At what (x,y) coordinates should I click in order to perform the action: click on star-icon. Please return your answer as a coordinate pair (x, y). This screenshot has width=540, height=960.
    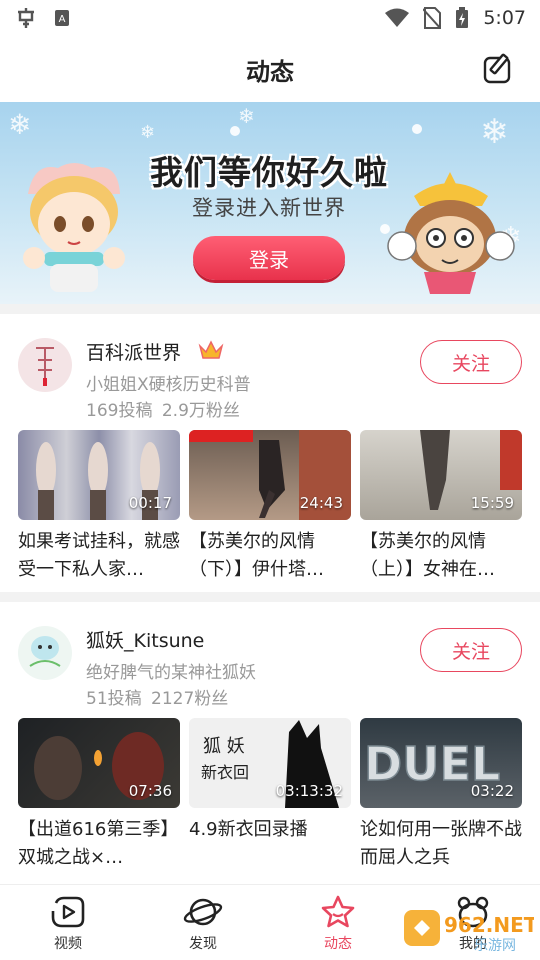
    Looking at the image, I should click on (338, 911).